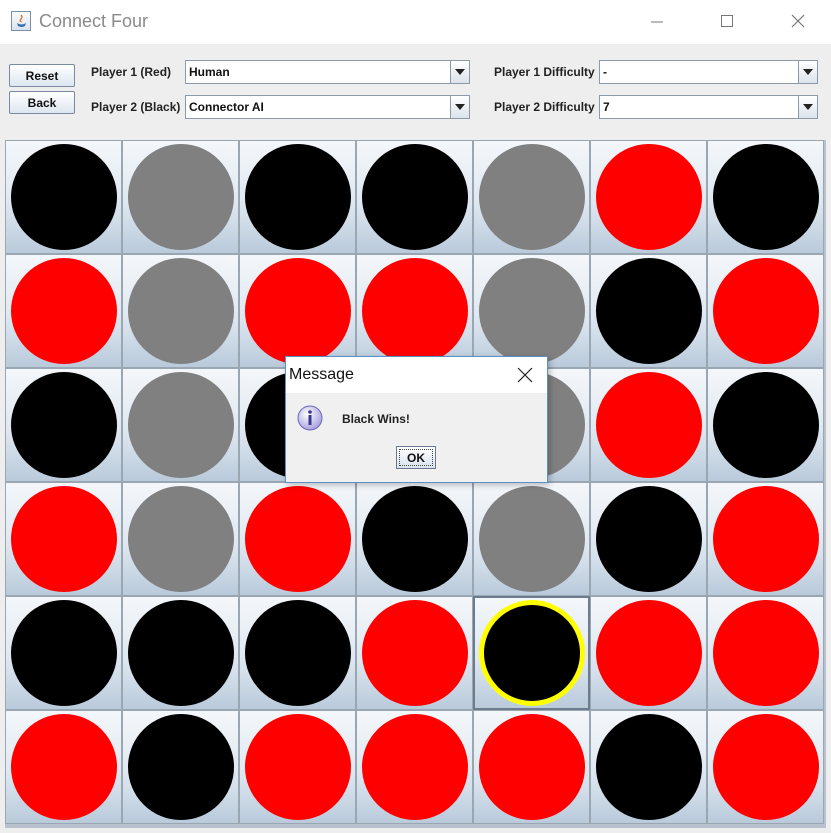 The height and width of the screenshot is (833, 831). I want to click on java-app-icon, so click(21, 21).